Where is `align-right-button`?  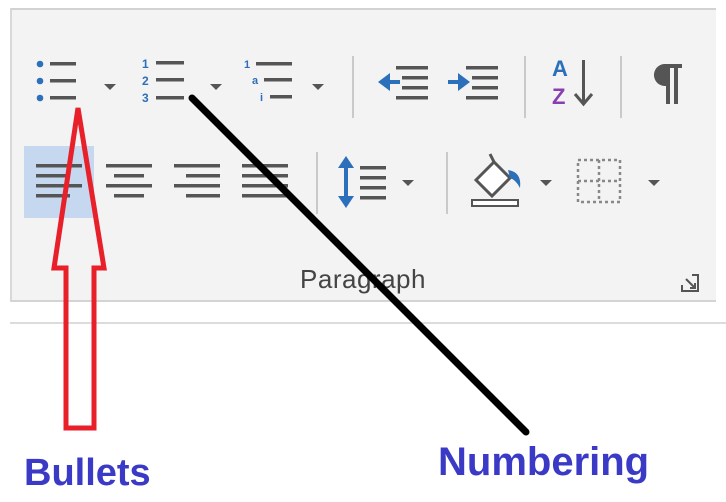
align-right-button is located at coordinates (197, 182).